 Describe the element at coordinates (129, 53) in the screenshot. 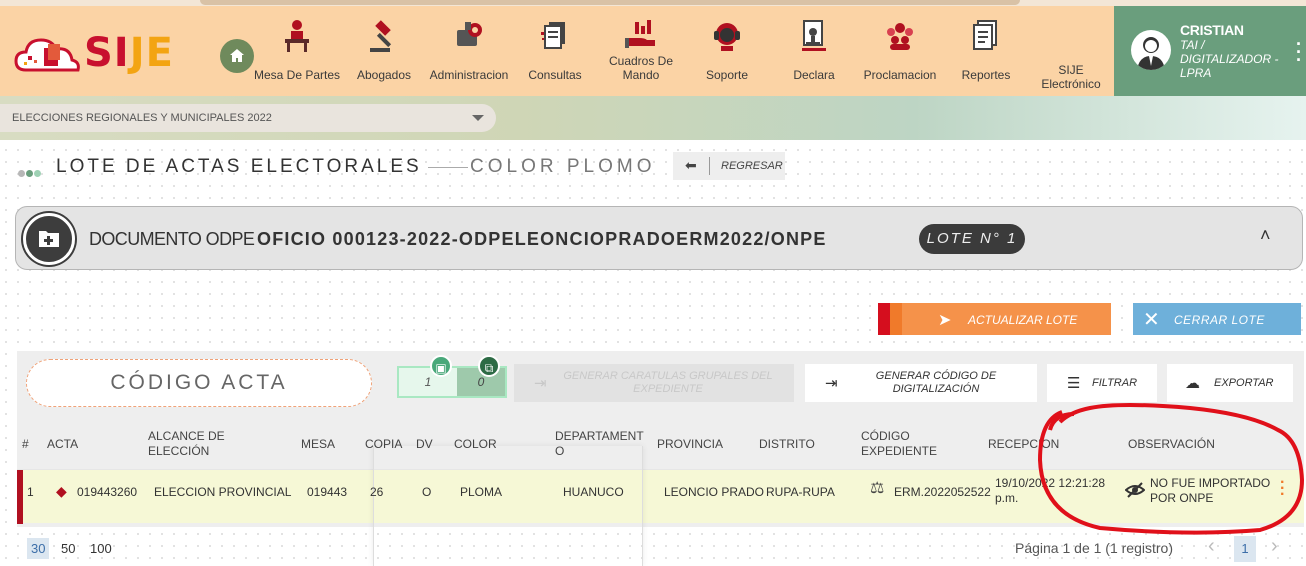

I see `brand-name: SIJE` at that location.